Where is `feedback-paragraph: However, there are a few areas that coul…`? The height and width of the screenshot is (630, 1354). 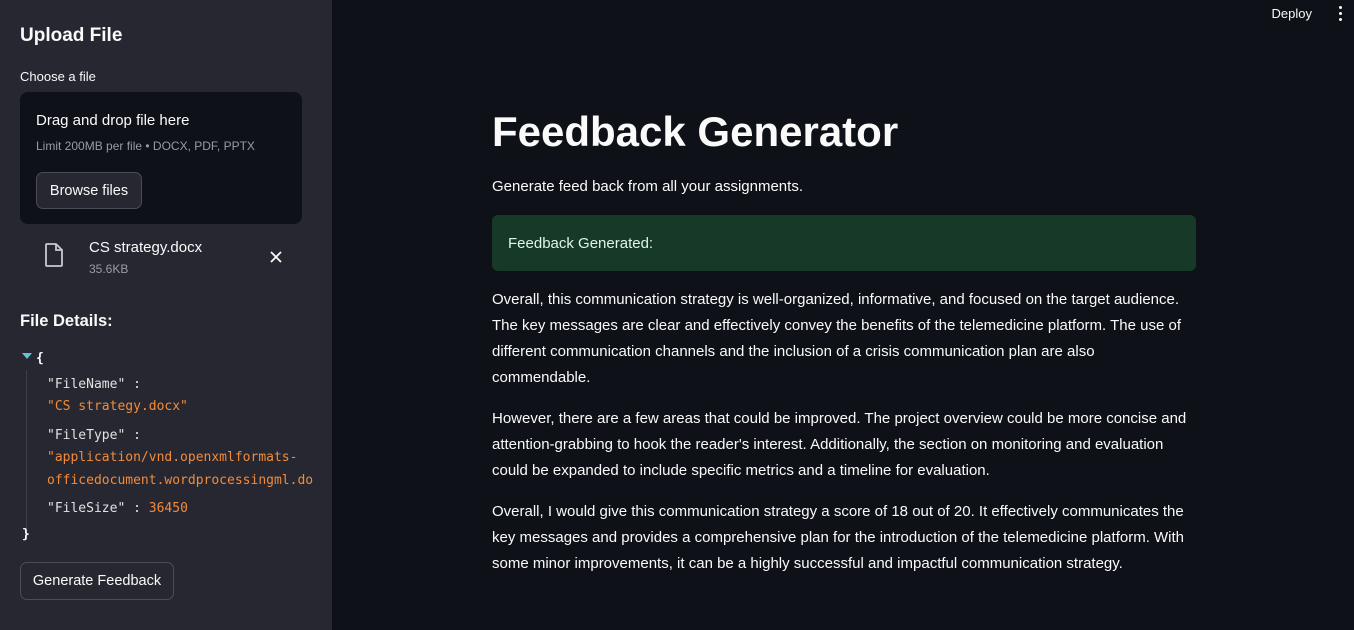
feedback-paragraph: However, there are a few areas that coul… is located at coordinates (839, 444).